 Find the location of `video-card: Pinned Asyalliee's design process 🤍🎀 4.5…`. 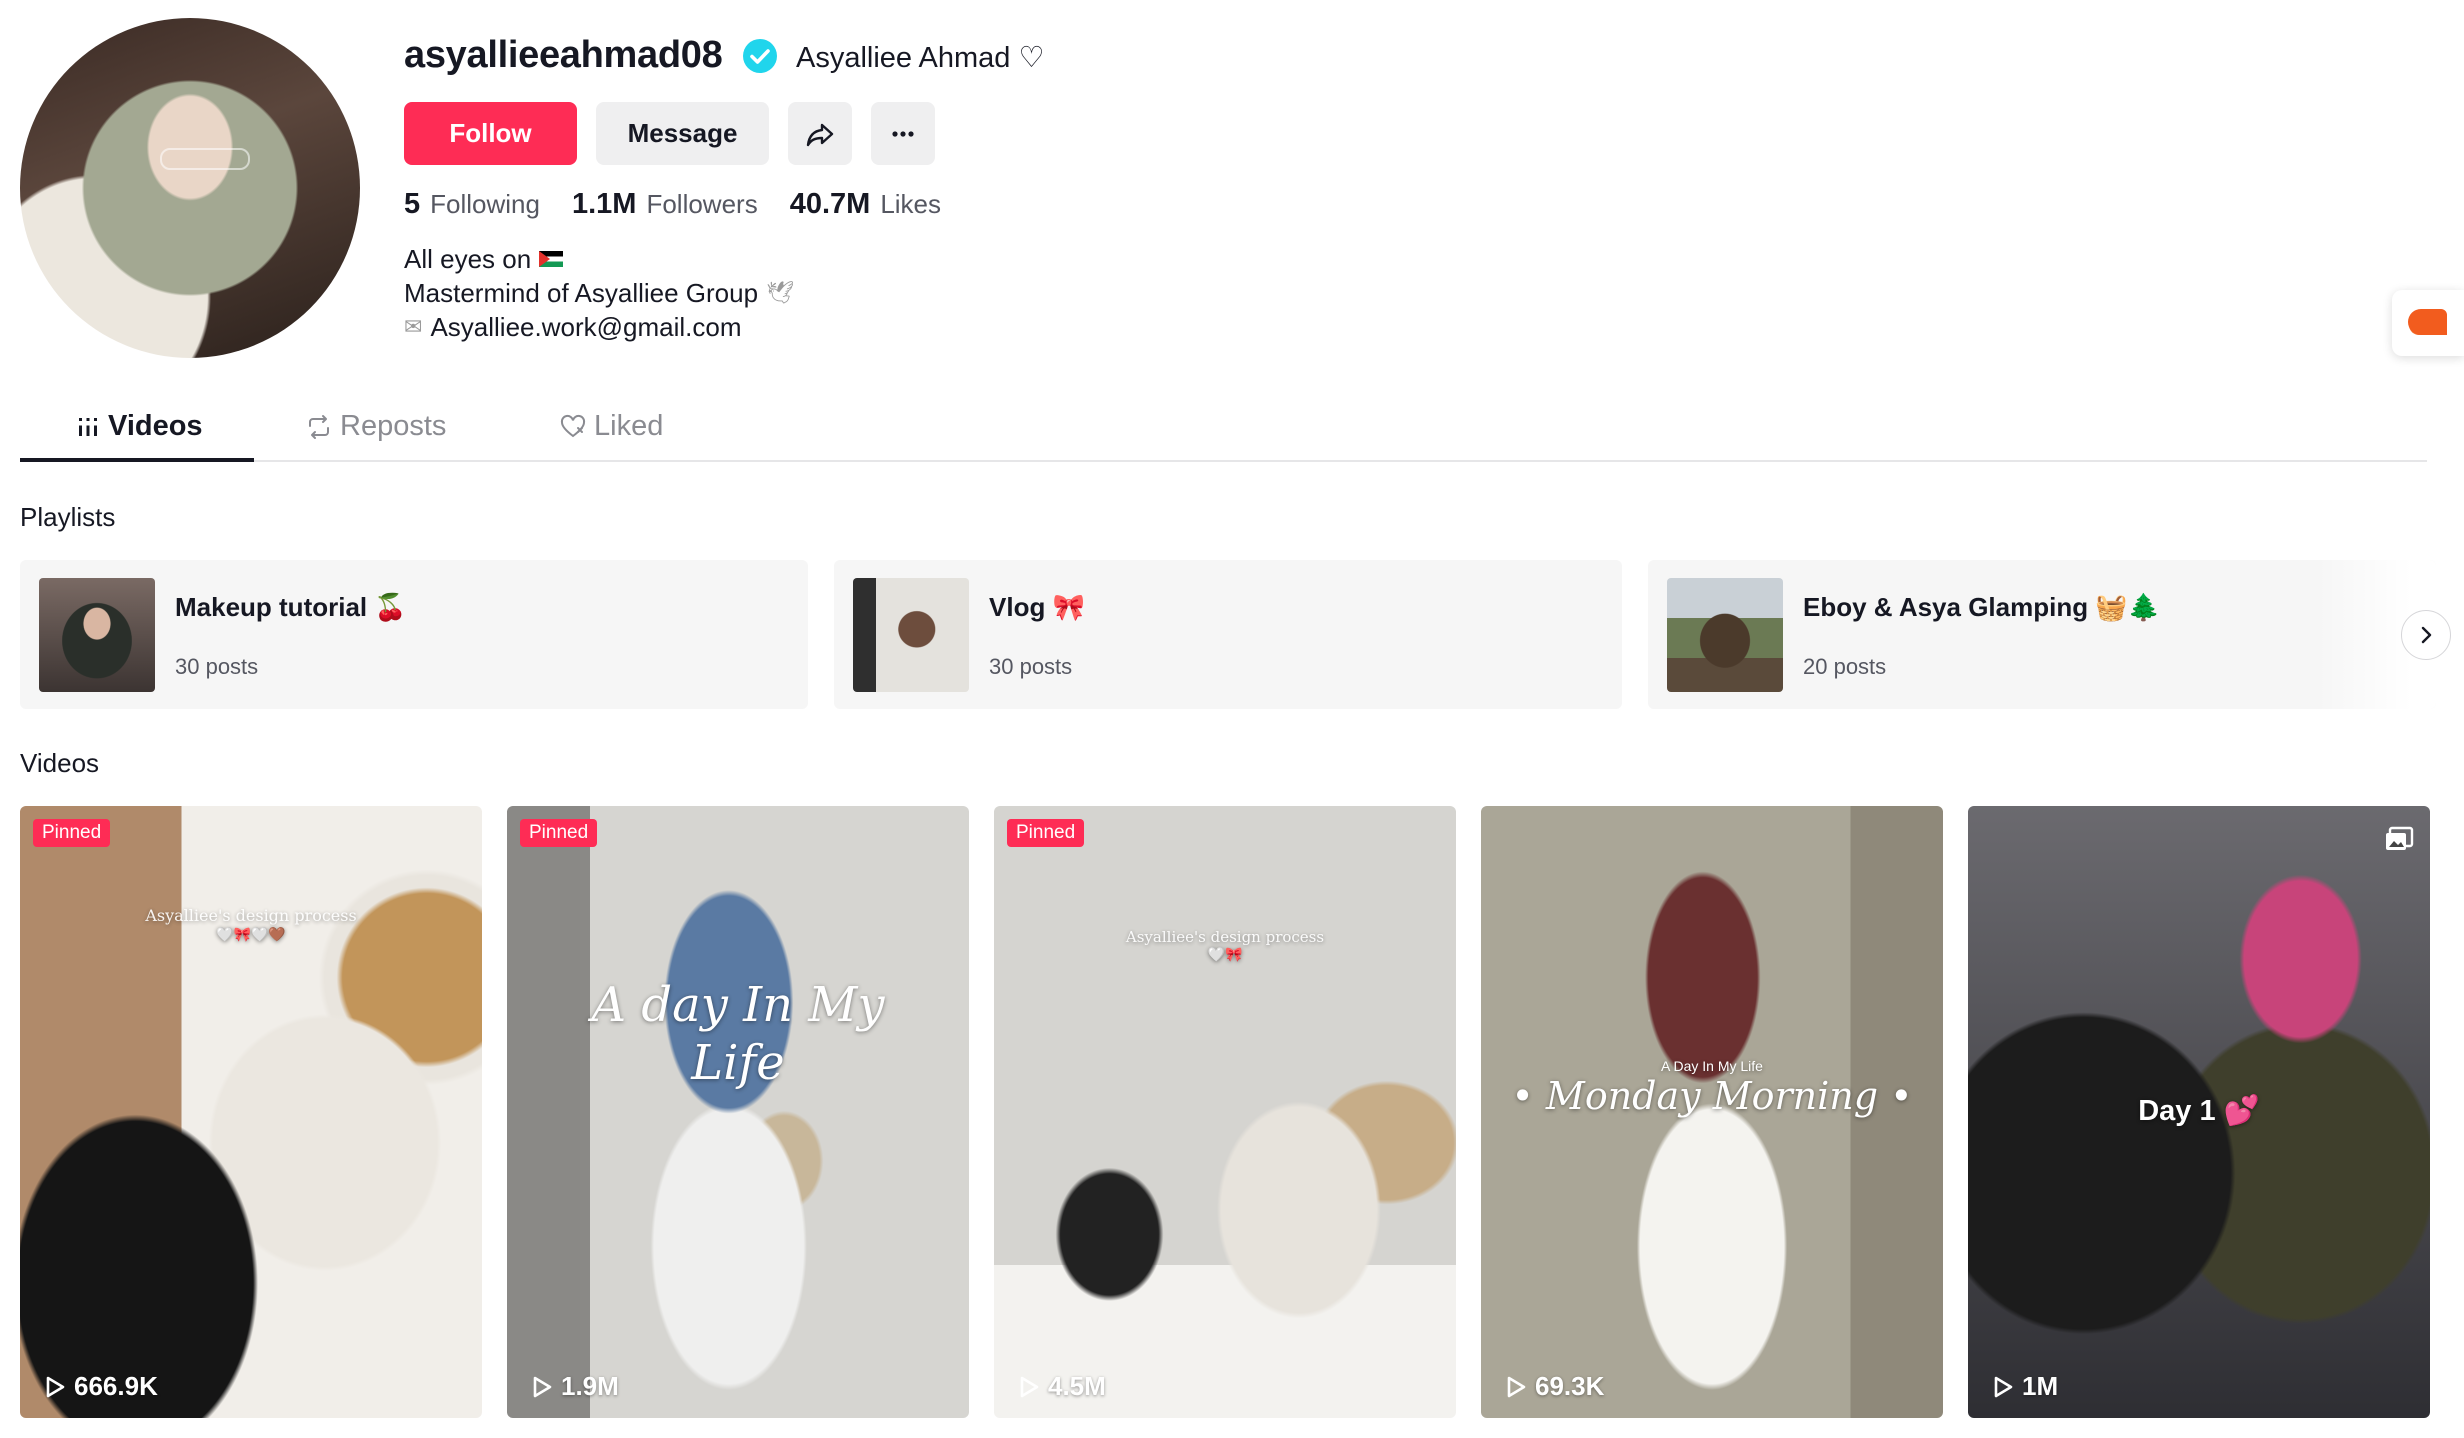

video-card: Pinned Asyalliee's design process 🤍🎀 4.5… is located at coordinates (1225, 1112).